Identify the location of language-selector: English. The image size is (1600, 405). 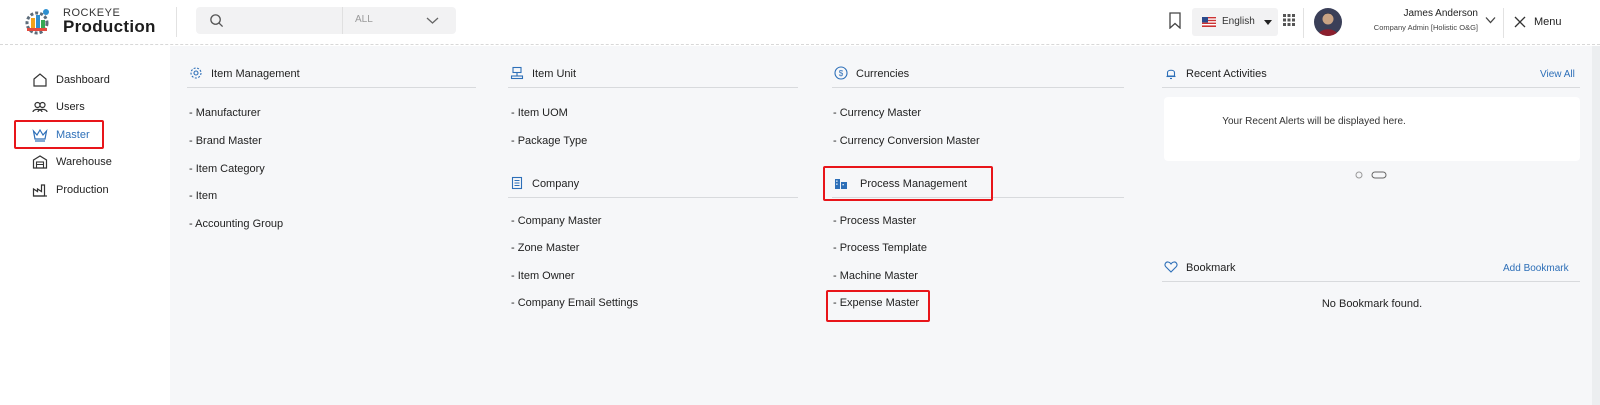
(1235, 22).